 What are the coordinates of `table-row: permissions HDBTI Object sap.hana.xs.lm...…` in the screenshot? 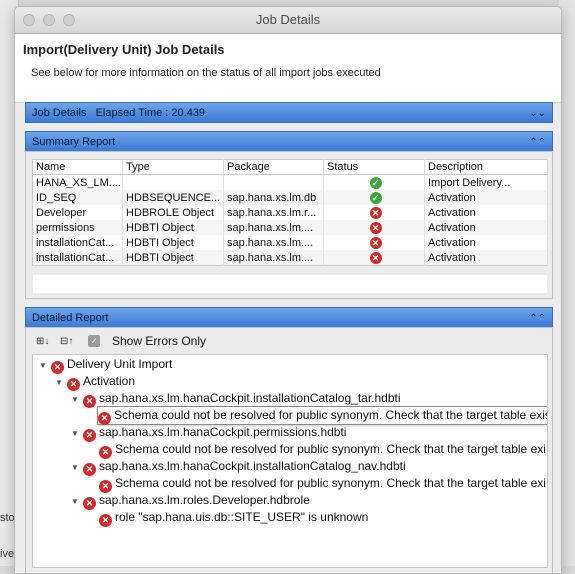 It's located at (290, 227).